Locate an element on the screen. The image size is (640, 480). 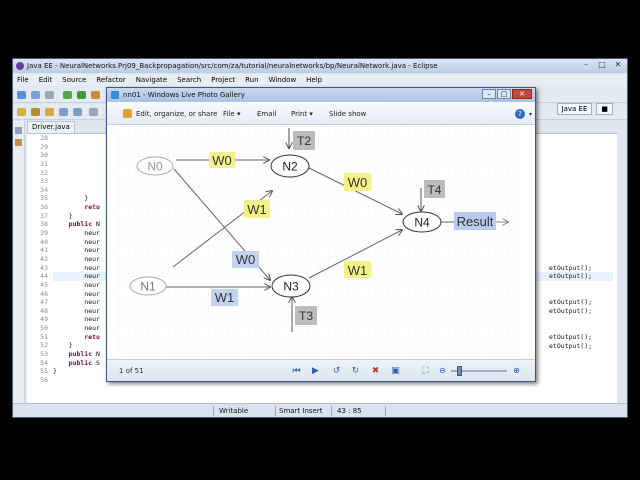
gallery-navigation-bar: 1 of 51 ⏮ ▶ ↺ ↻ ✖ ▣ ⛶ ⊖ ⊕ is located at coordinates (321, 370).